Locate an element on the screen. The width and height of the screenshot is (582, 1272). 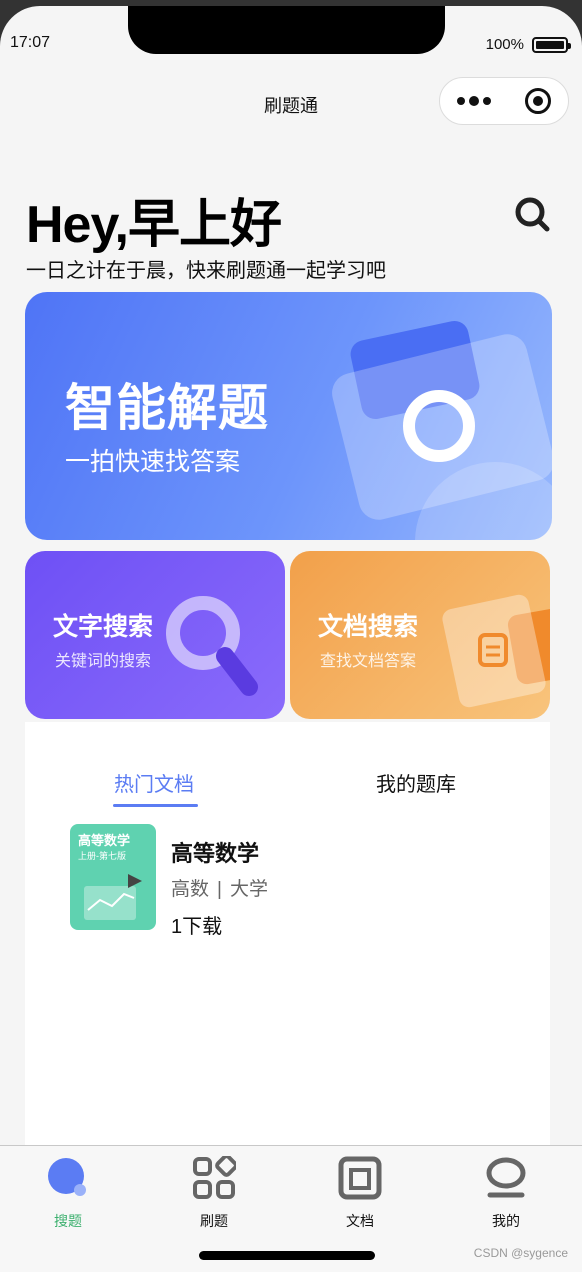
hero-subtitle: 一拍快速找答案 is located at coordinates (153, 462).